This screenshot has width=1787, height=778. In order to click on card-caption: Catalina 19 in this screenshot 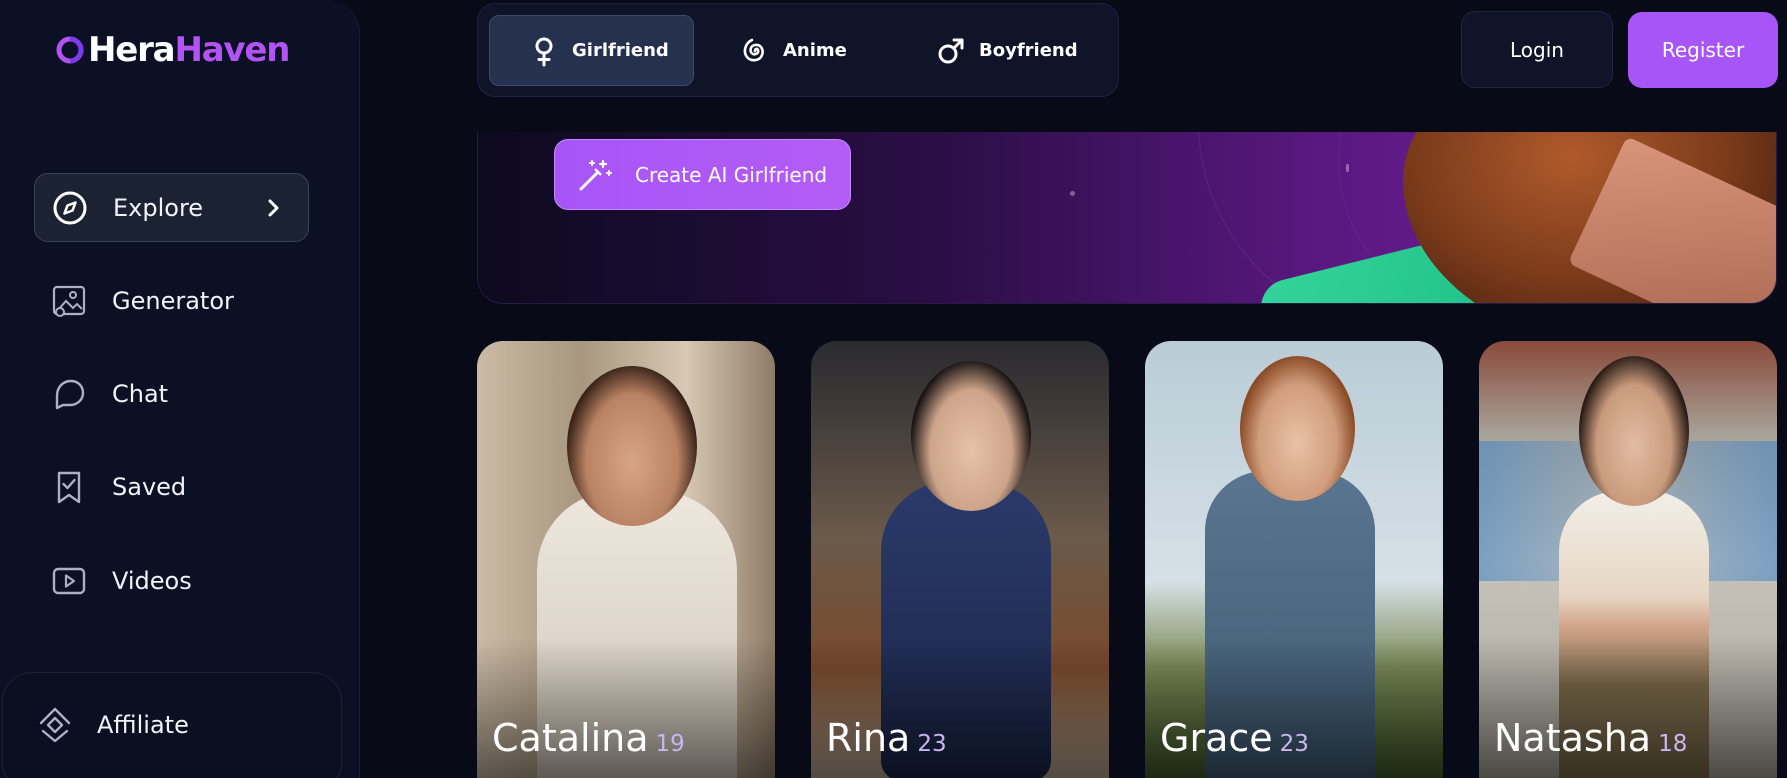, I will do `click(588, 738)`.